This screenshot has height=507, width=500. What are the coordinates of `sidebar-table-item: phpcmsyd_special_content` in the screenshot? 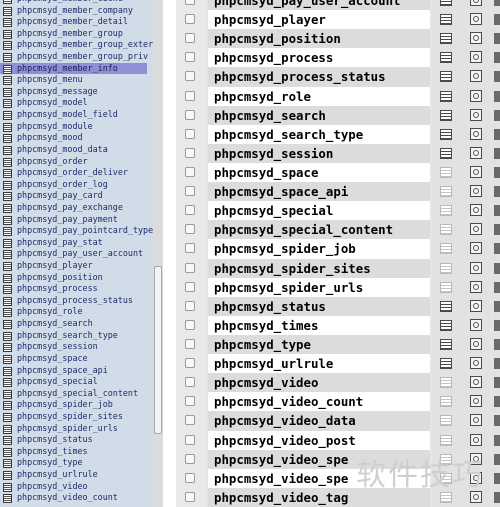 It's located at (76, 394).